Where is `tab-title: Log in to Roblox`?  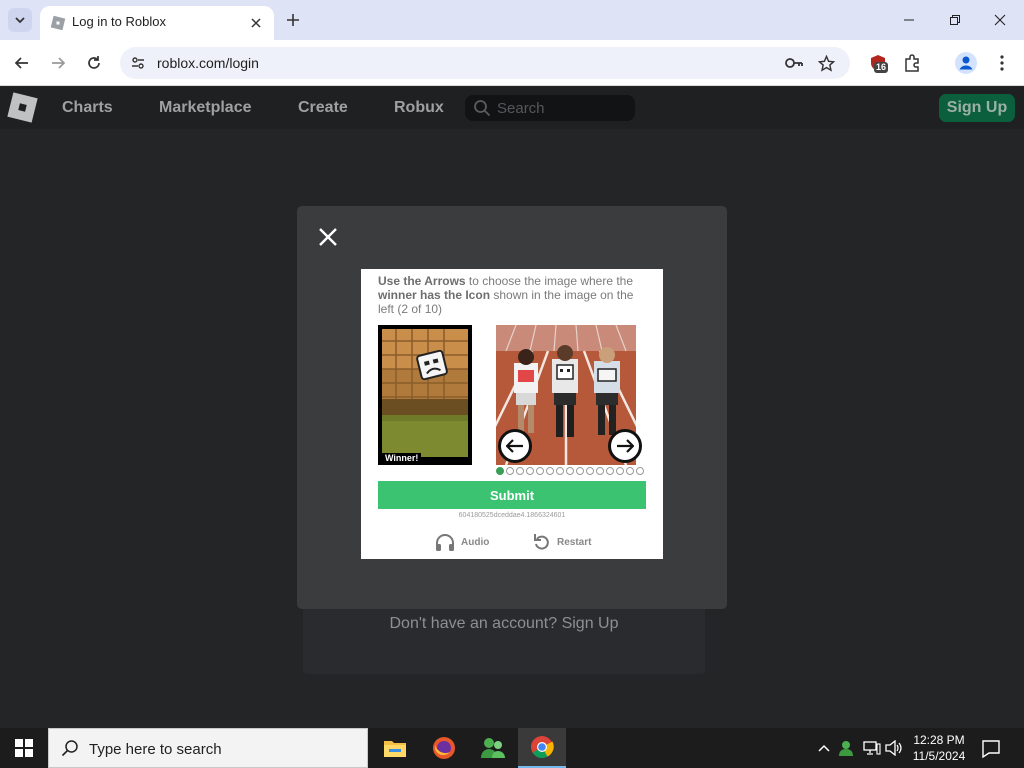
tab-title: Log in to Roblox is located at coordinates (119, 21).